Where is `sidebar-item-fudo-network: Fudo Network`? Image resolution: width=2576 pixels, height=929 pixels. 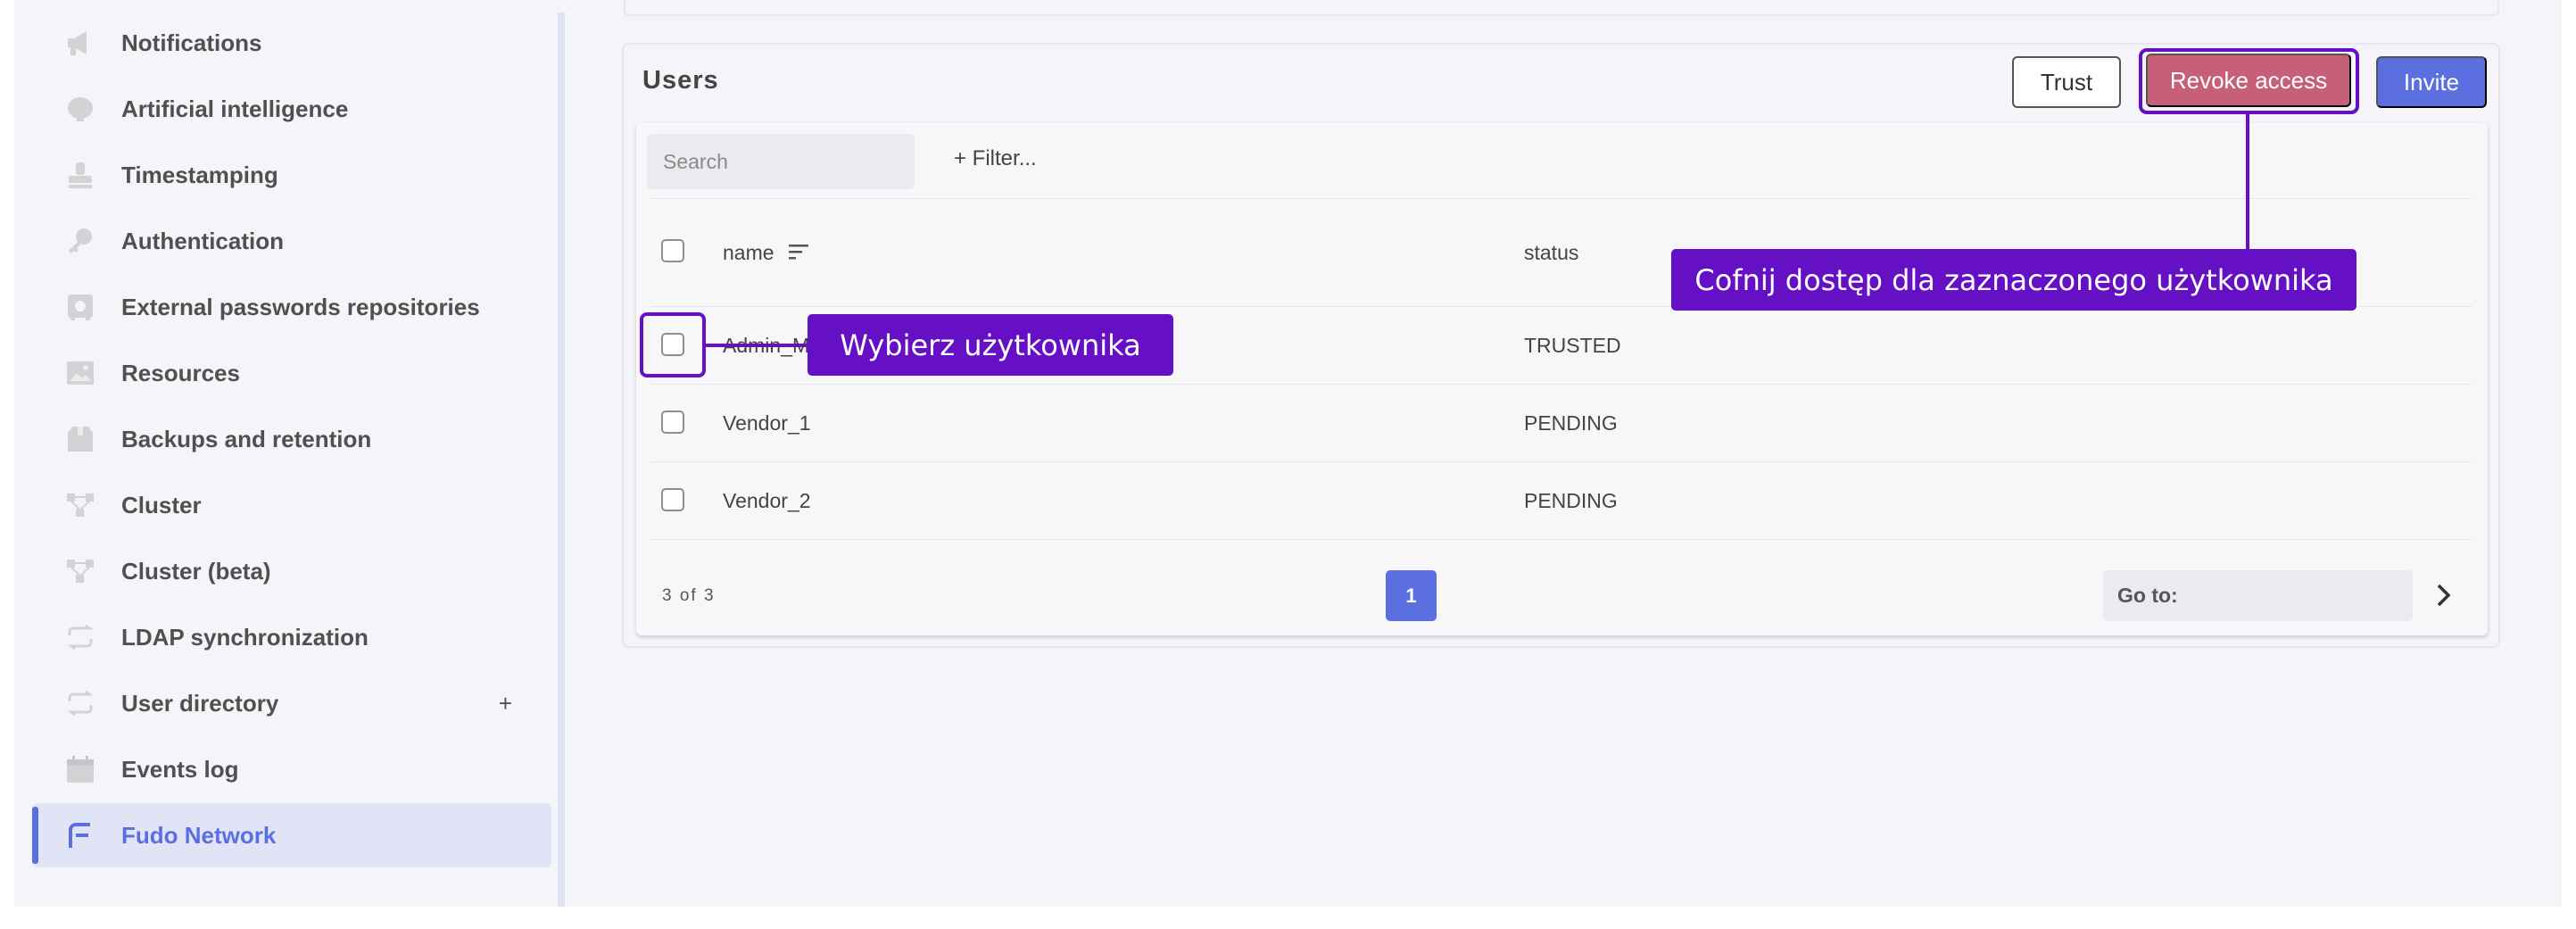
sidebar-item-fudo-network: Fudo Network is located at coordinates (292, 835).